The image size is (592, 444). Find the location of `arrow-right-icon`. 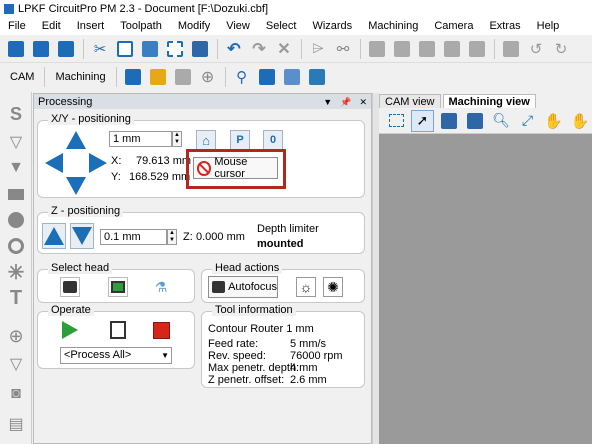

arrow-right-icon is located at coordinates (98, 163).